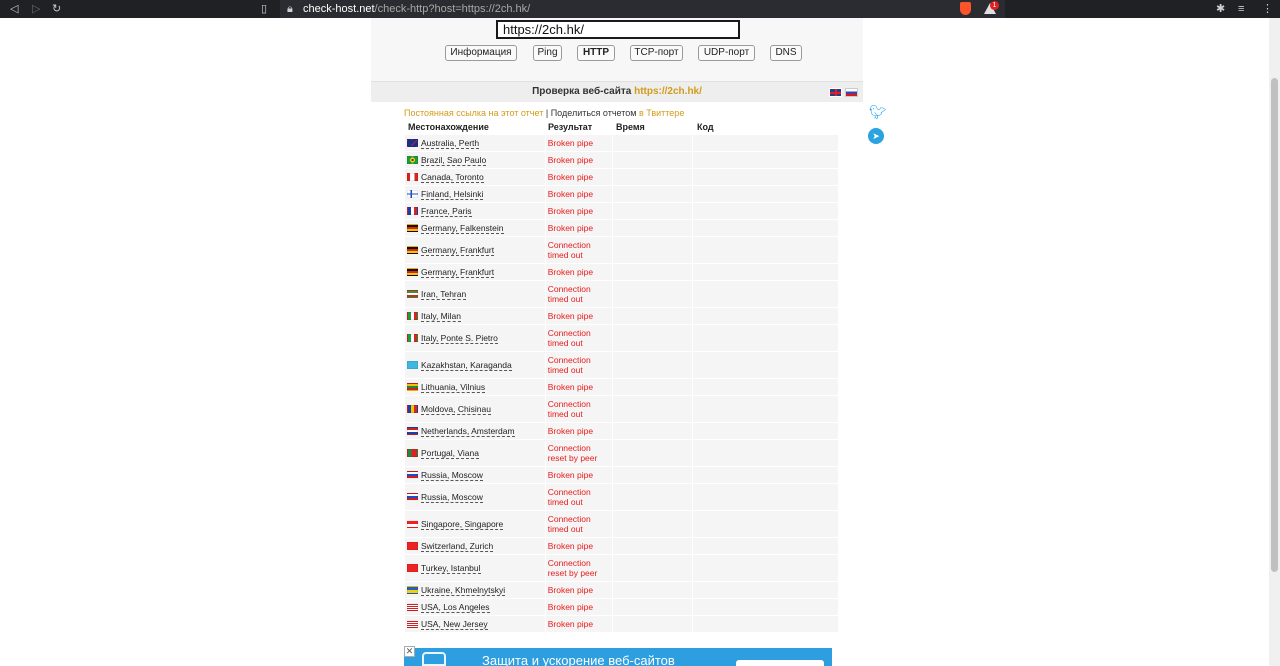 The width and height of the screenshot is (1280, 666). I want to click on checked-host-link: https://2ch.hk/, so click(668, 91).